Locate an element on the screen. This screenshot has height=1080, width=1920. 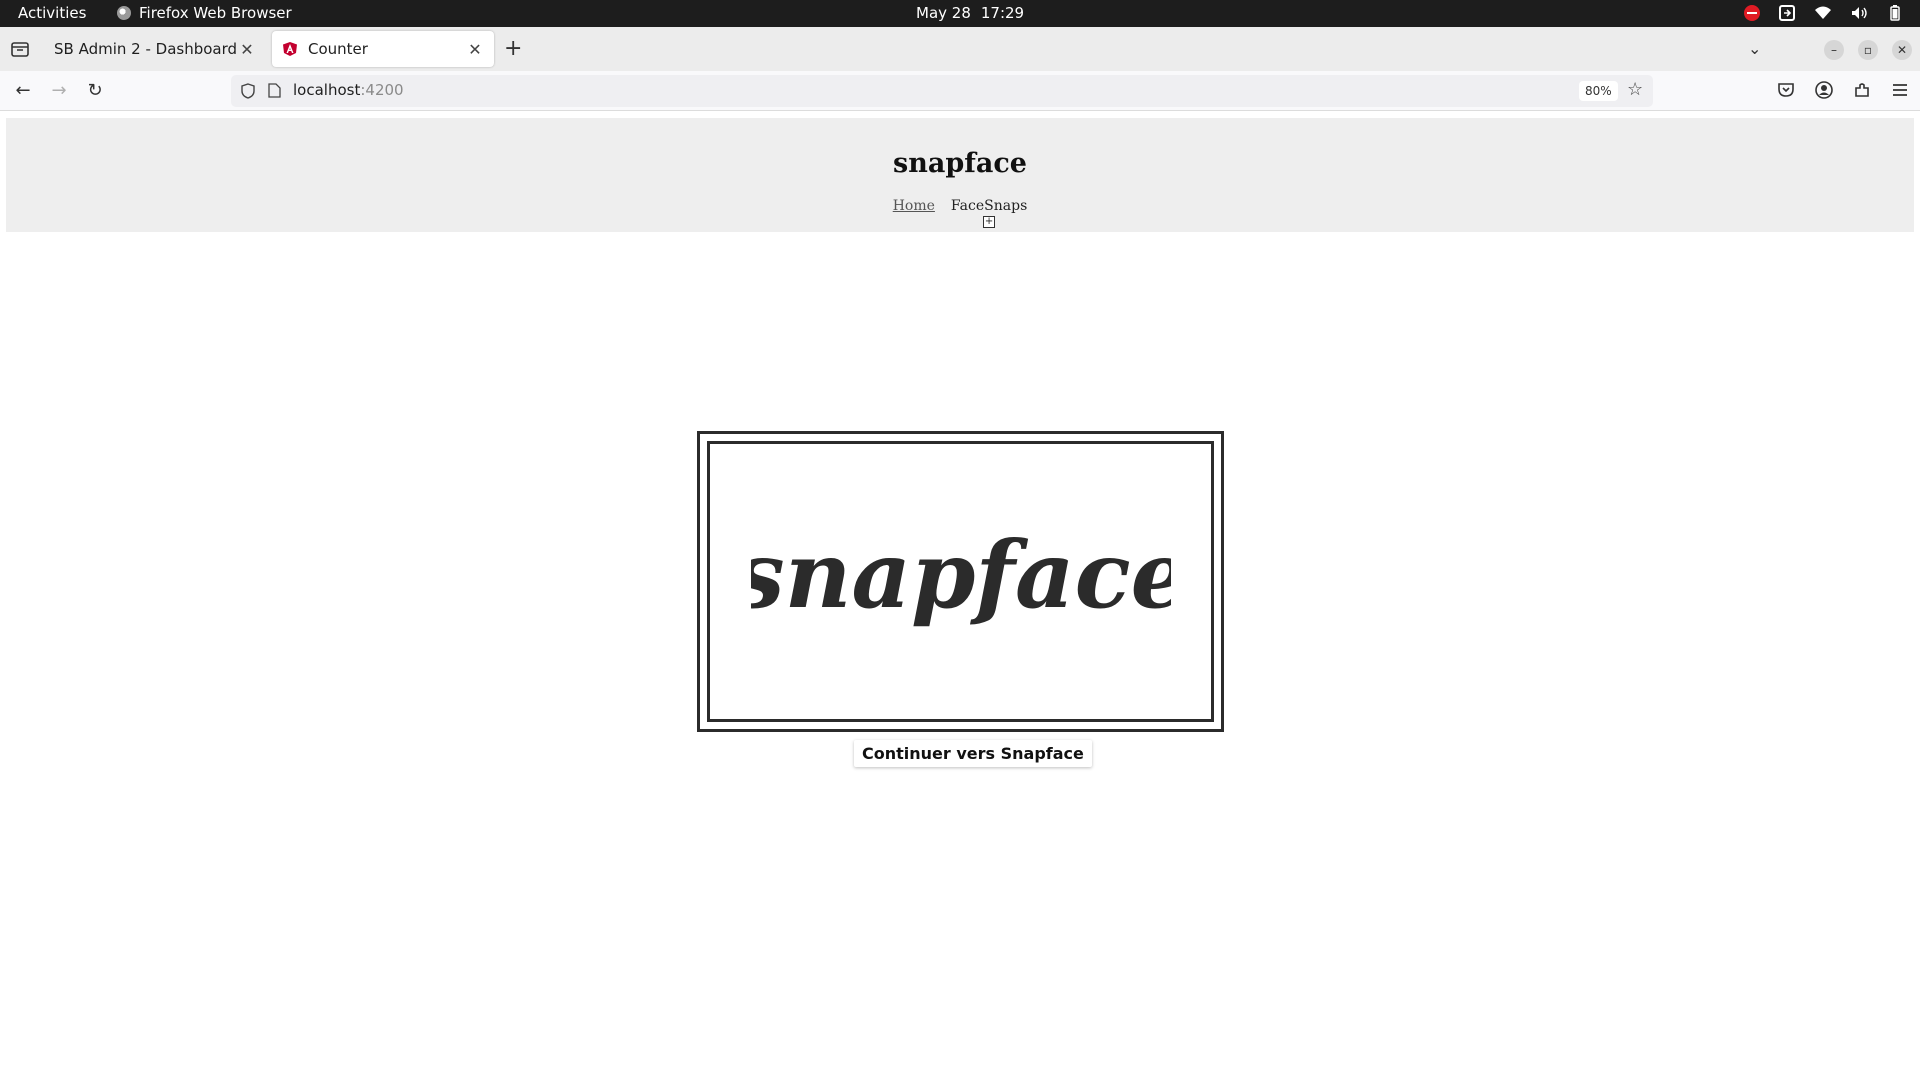
pocket-icon is located at coordinates (1786, 90).